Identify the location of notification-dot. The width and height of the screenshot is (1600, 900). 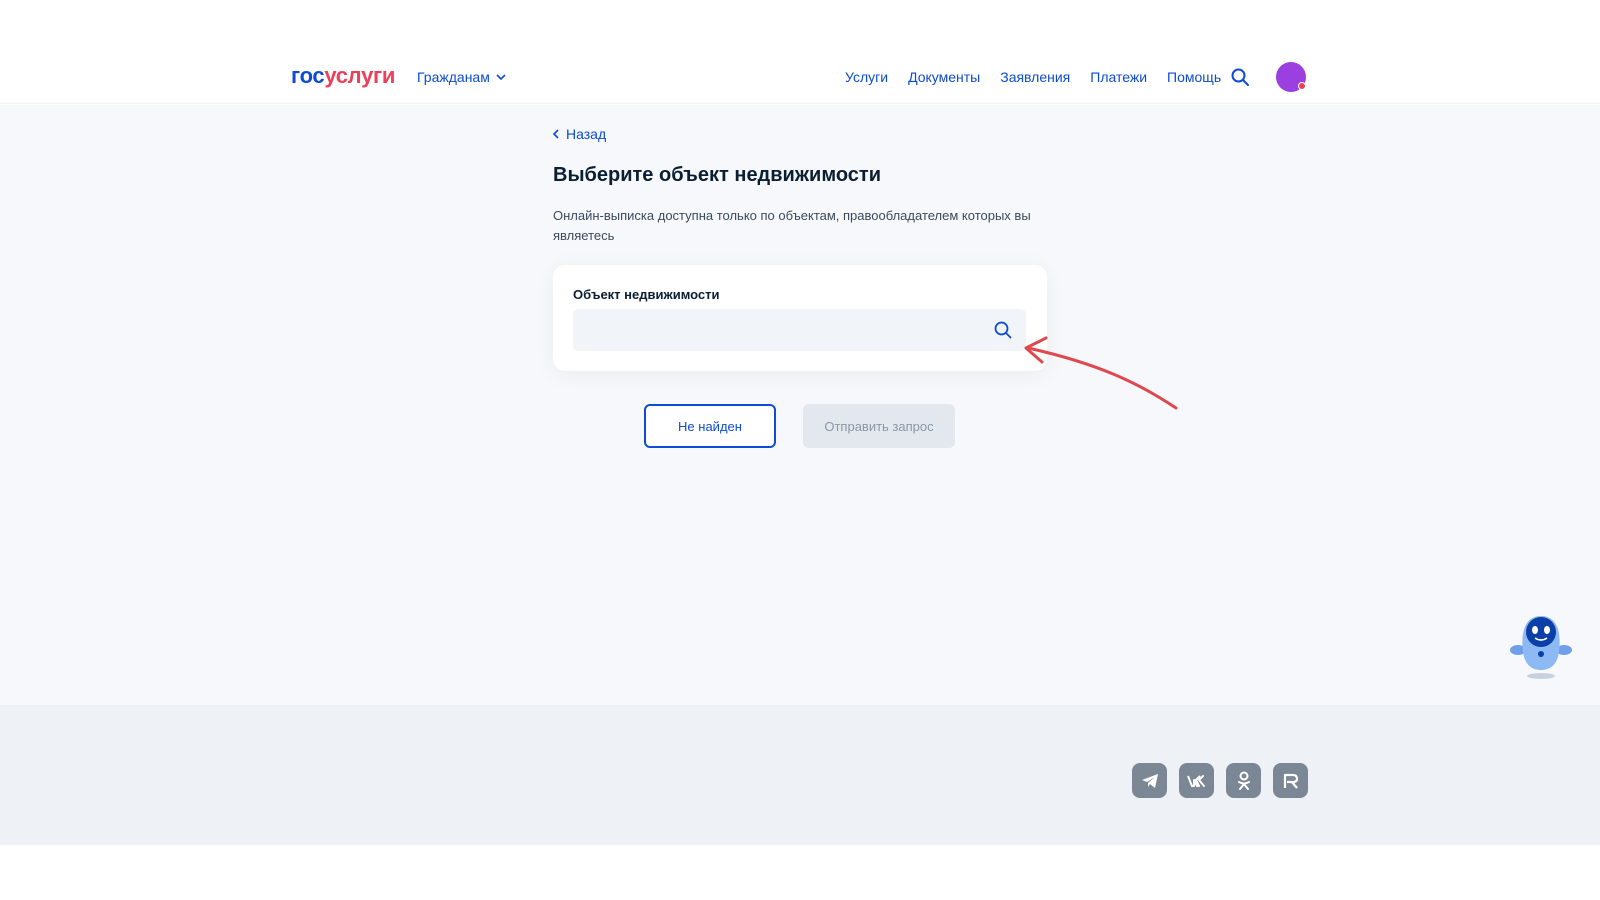
(1302, 86).